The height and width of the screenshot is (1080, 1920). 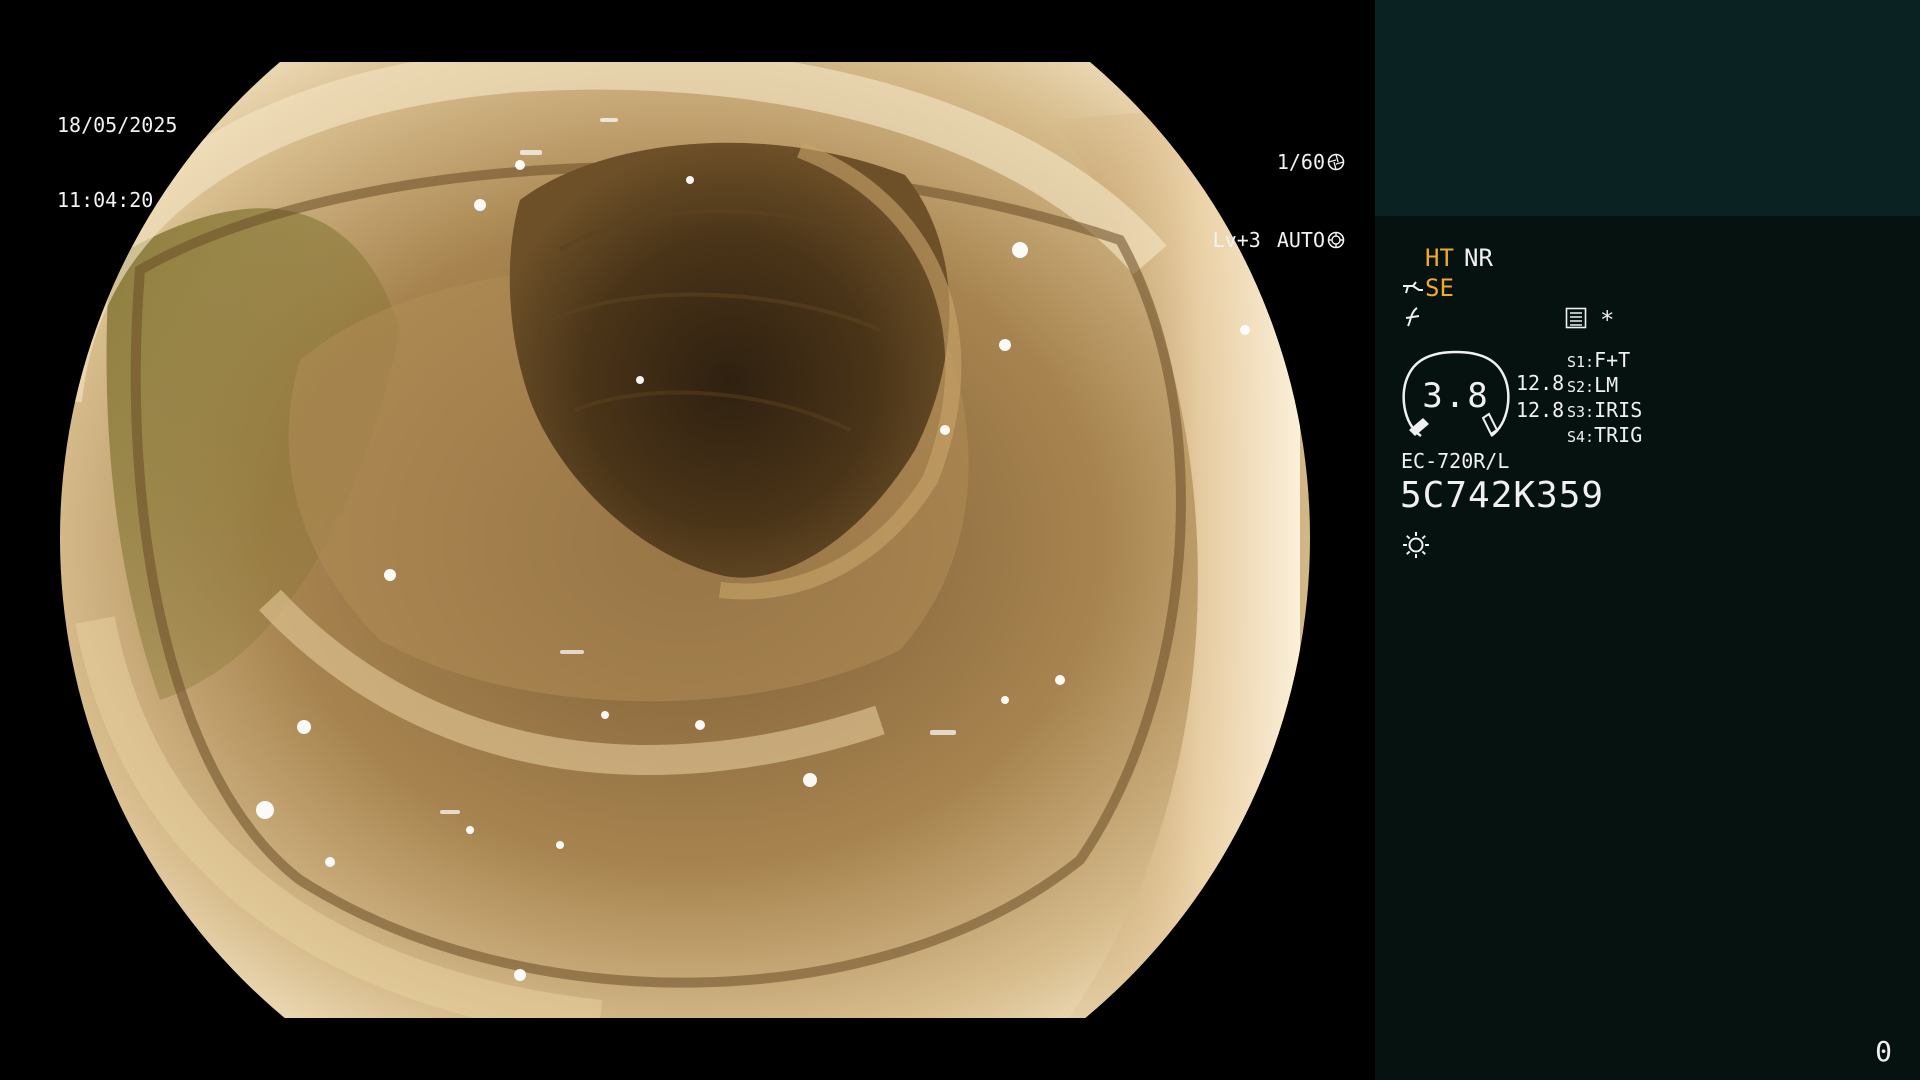 What do you see at coordinates (117, 125) in the screenshot?
I see `date-text: 18/05/2025` at bounding box center [117, 125].